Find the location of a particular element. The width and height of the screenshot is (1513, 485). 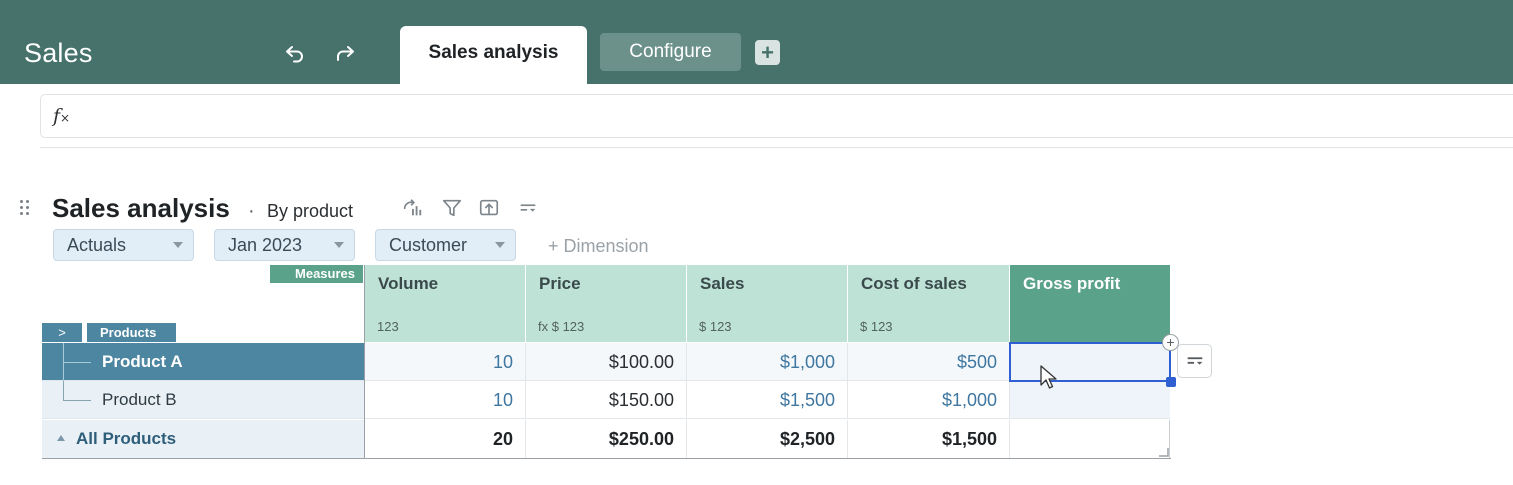

filter-icon is located at coordinates (452, 208).